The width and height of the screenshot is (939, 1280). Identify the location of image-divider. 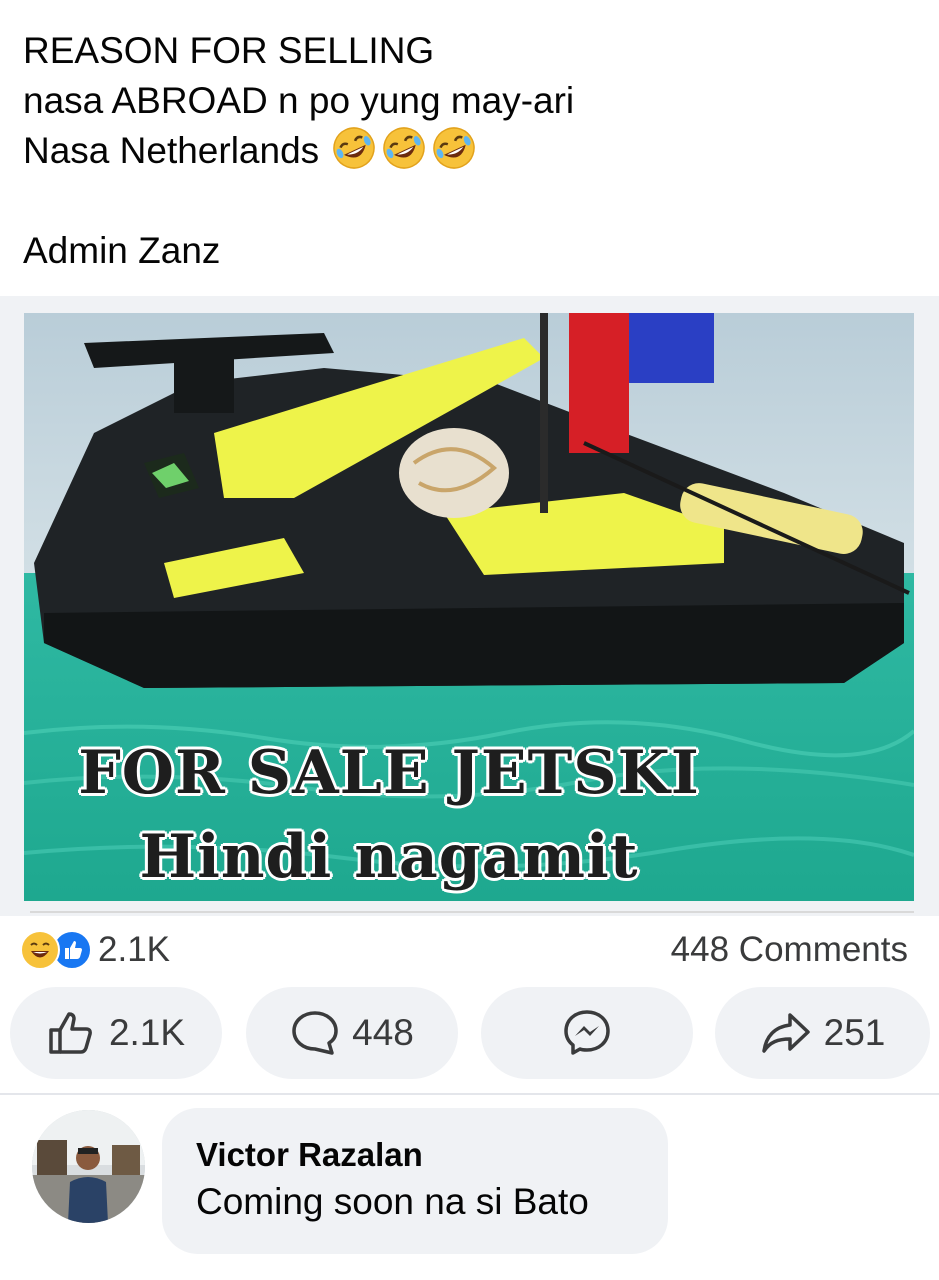
(472, 912).